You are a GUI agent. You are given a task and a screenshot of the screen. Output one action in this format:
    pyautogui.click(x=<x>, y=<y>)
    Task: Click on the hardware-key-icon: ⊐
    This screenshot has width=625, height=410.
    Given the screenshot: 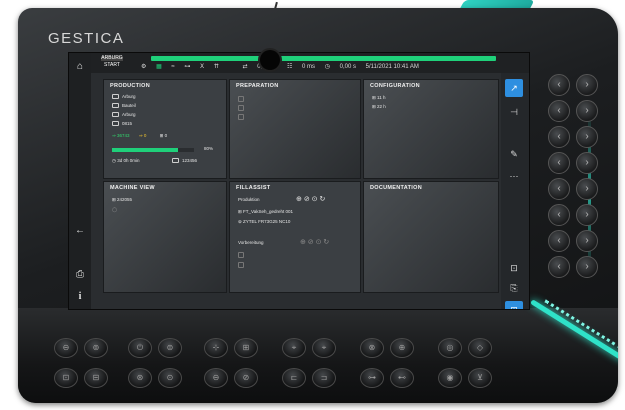 What is the action you would take?
    pyautogui.click(x=324, y=378)
    